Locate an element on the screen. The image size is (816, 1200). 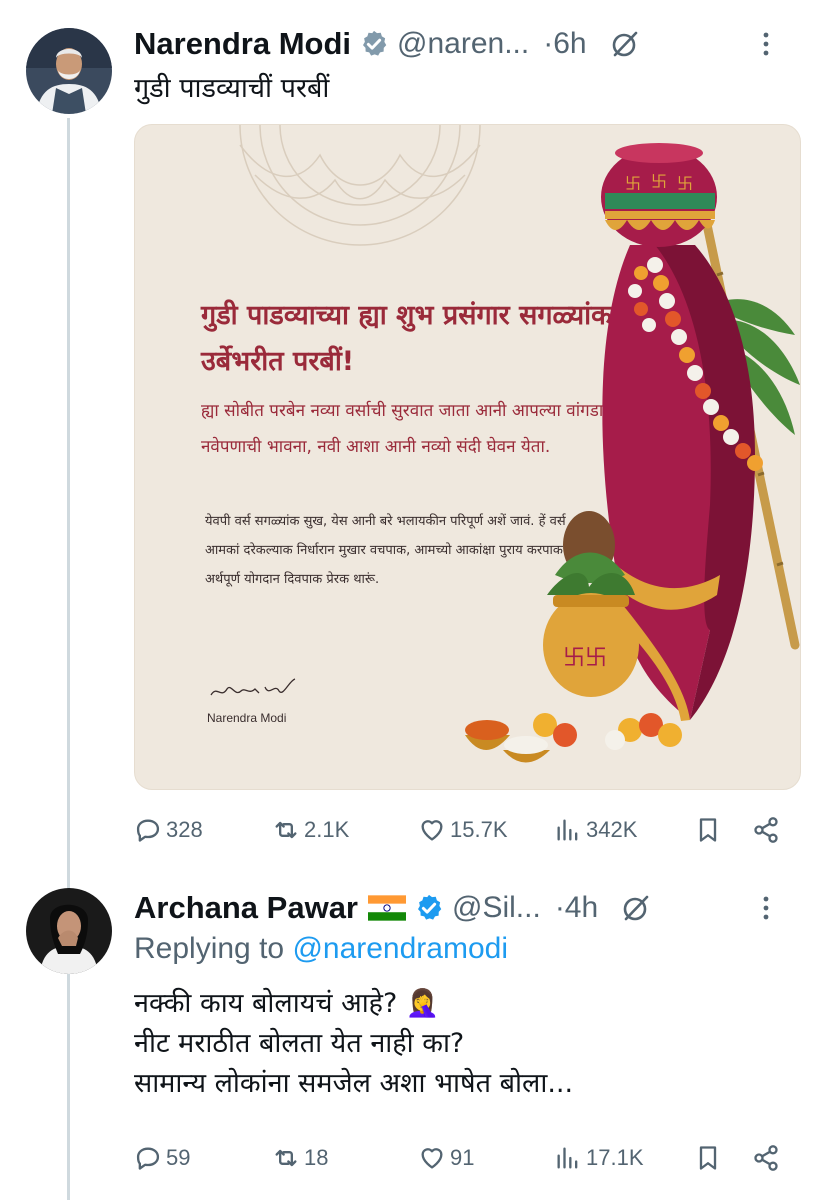
like-count: 15.7K is located at coordinates (479, 829).